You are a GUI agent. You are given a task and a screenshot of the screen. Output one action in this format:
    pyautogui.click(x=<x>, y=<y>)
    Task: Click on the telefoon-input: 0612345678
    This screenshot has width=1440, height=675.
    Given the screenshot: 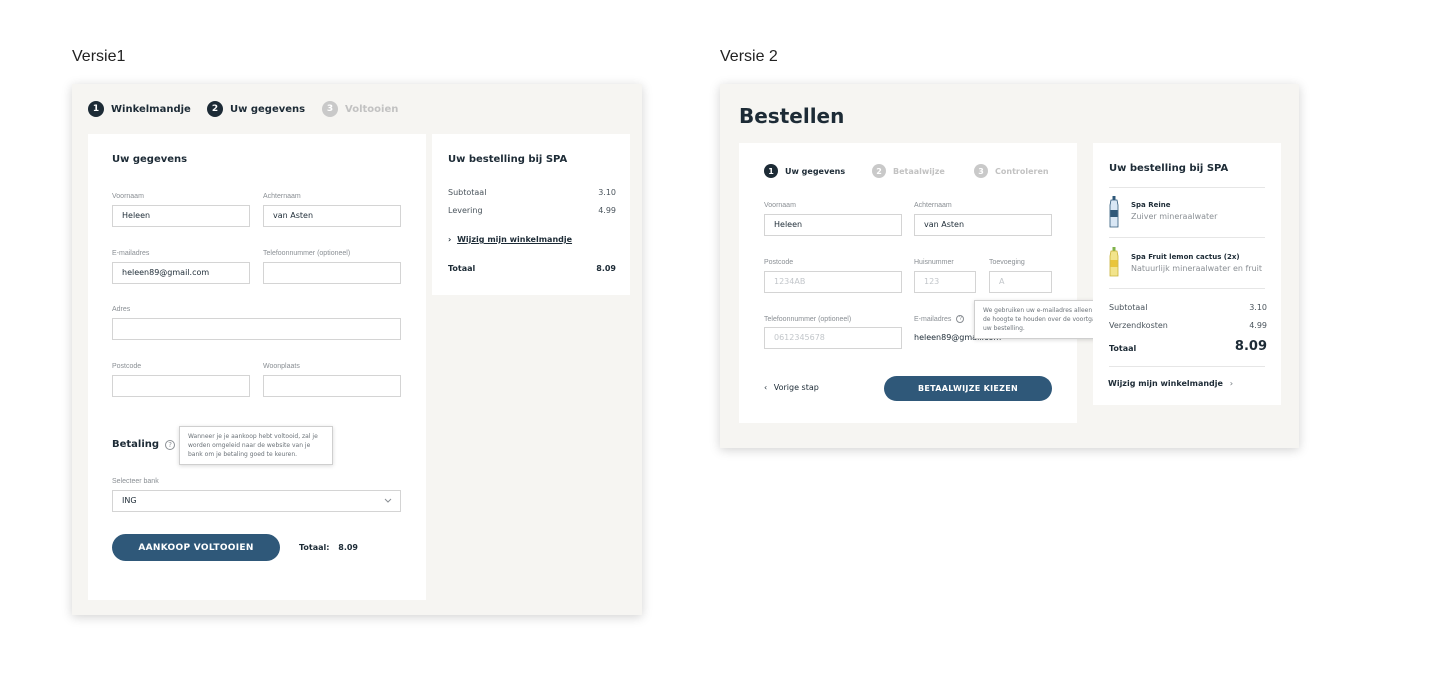 What is the action you would take?
    pyautogui.click(x=833, y=338)
    